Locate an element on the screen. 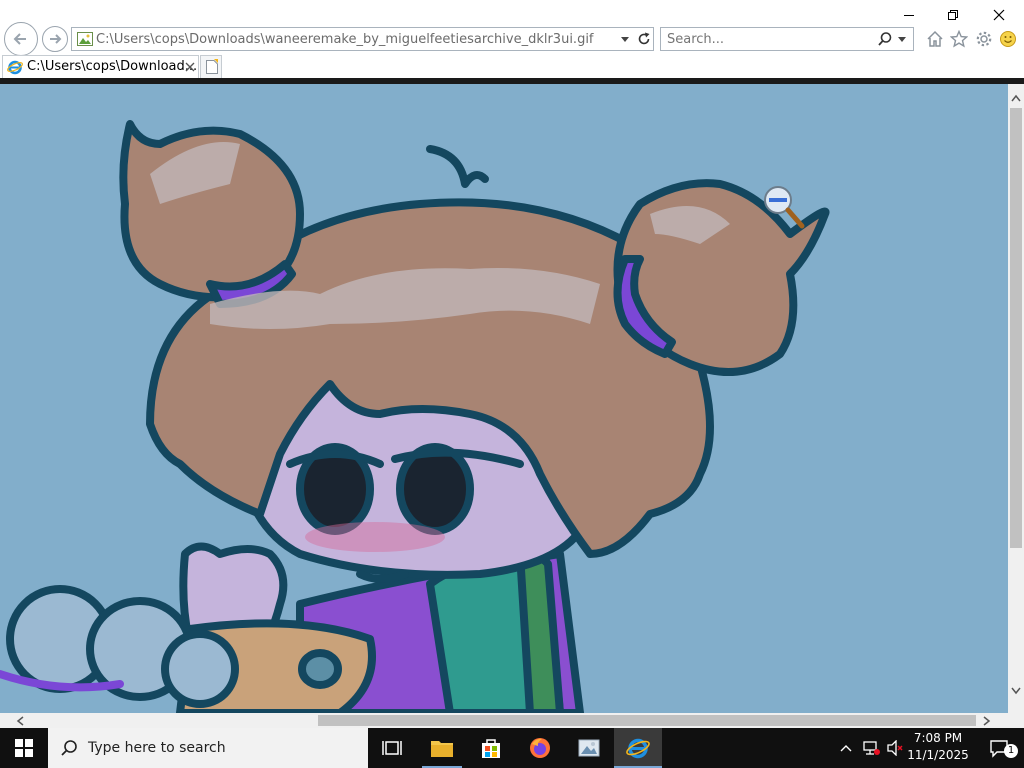 This screenshot has width=1024, height=768. restore-button is located at coordinates (953, 15).